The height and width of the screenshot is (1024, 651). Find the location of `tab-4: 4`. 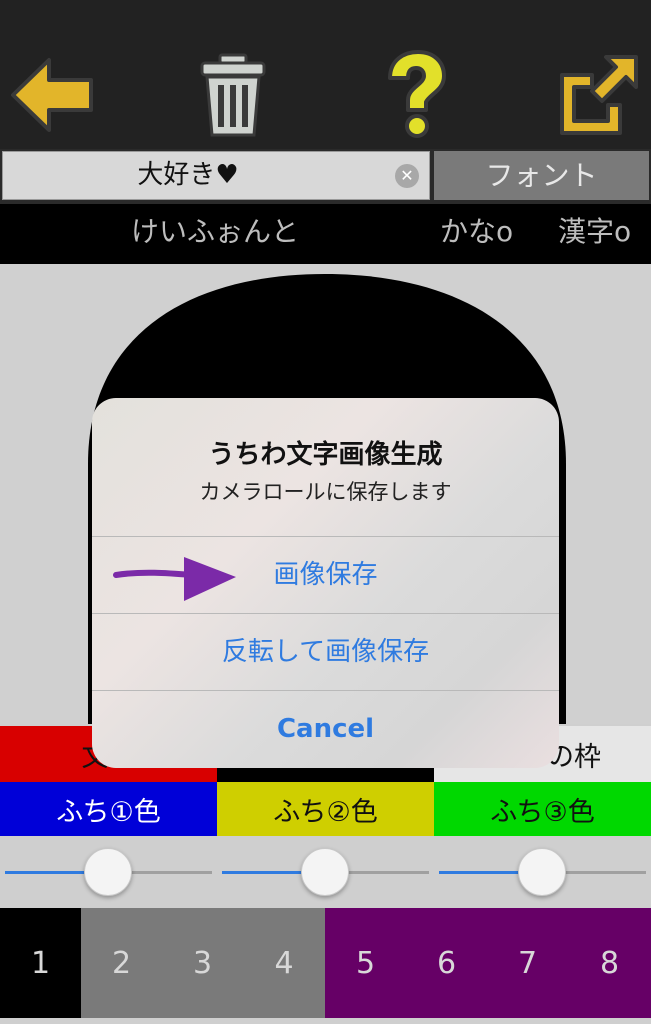

tab-4: 4 is located at coordinates (284, 963).